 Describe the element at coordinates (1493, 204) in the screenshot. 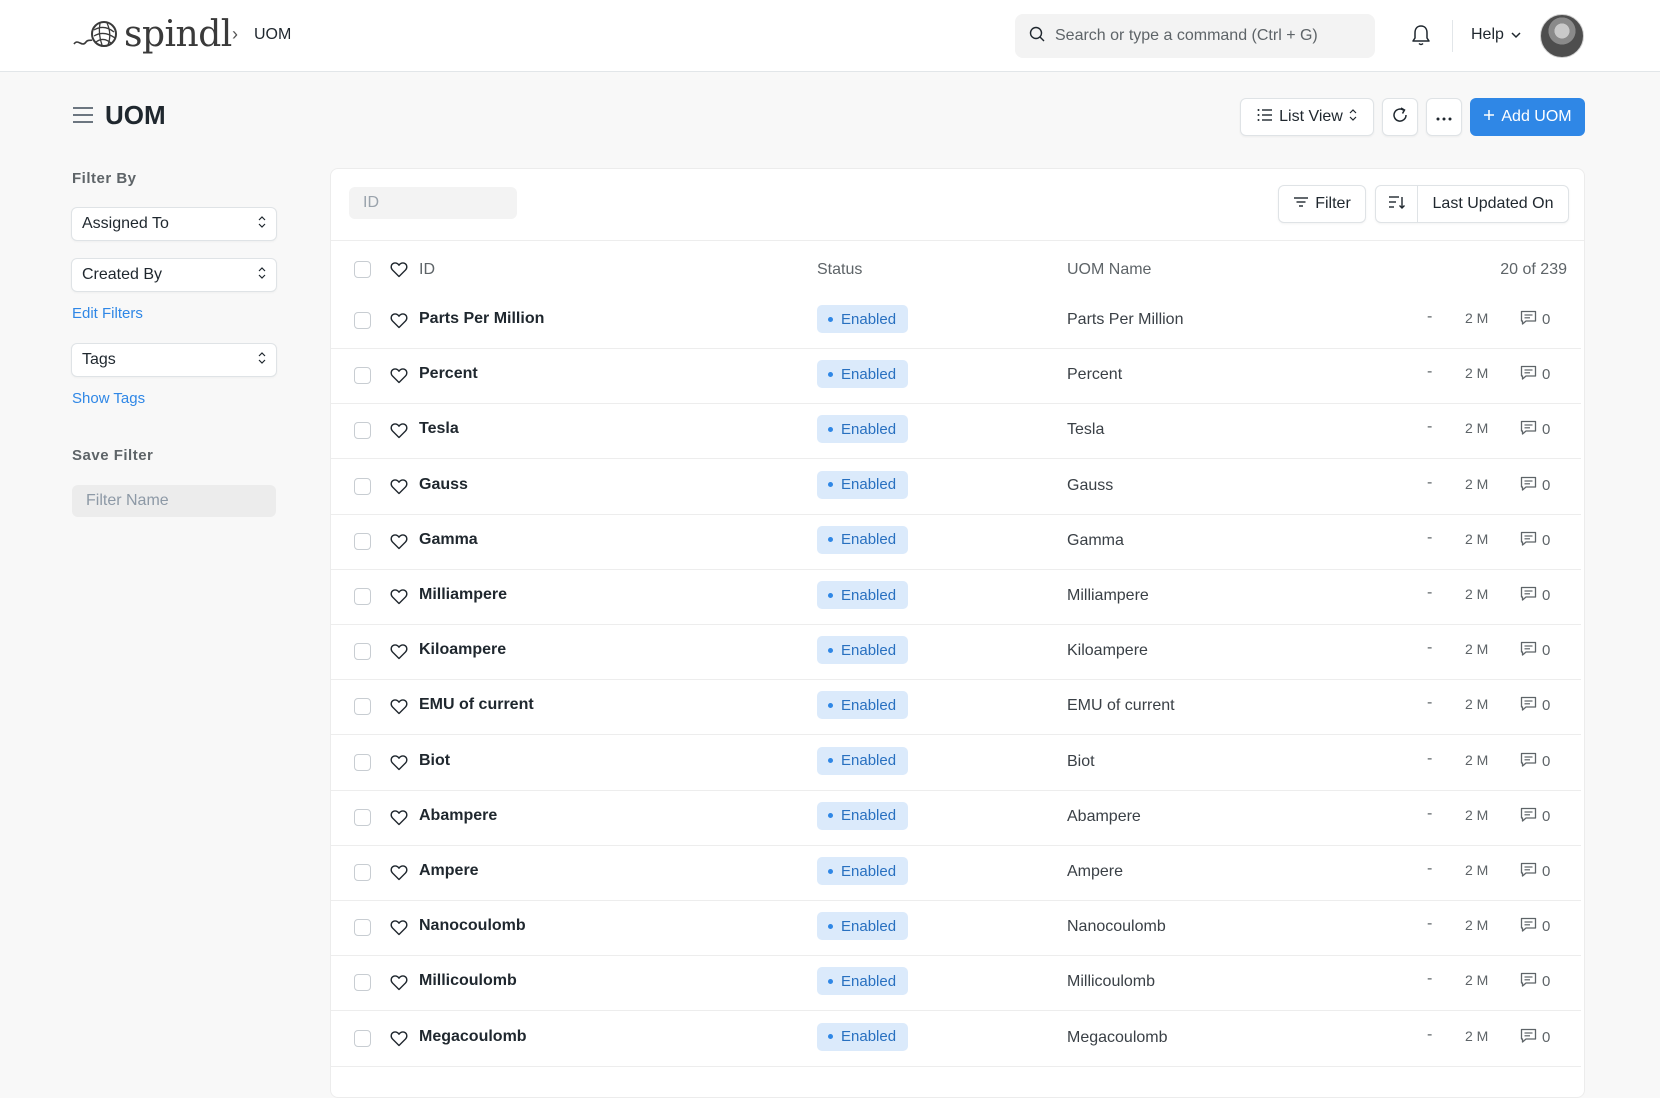

I see `sort-field-button: Last Updated On` at that location.